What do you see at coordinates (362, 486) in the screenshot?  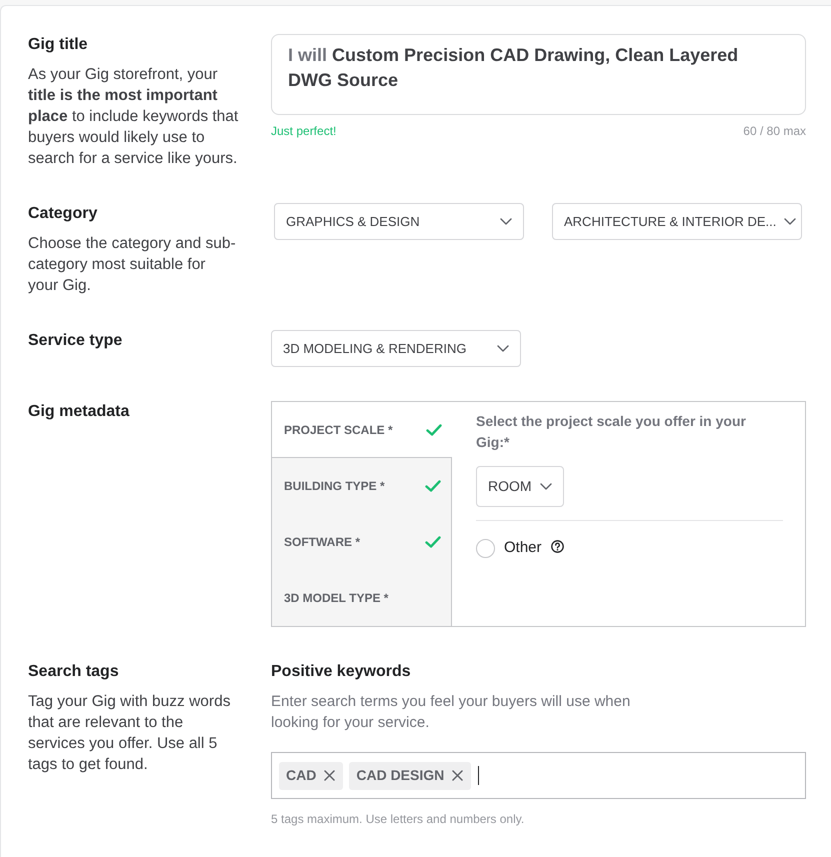 I see `metadata-tab: BUILDING TYPE *` at bounding box center [362, 486].